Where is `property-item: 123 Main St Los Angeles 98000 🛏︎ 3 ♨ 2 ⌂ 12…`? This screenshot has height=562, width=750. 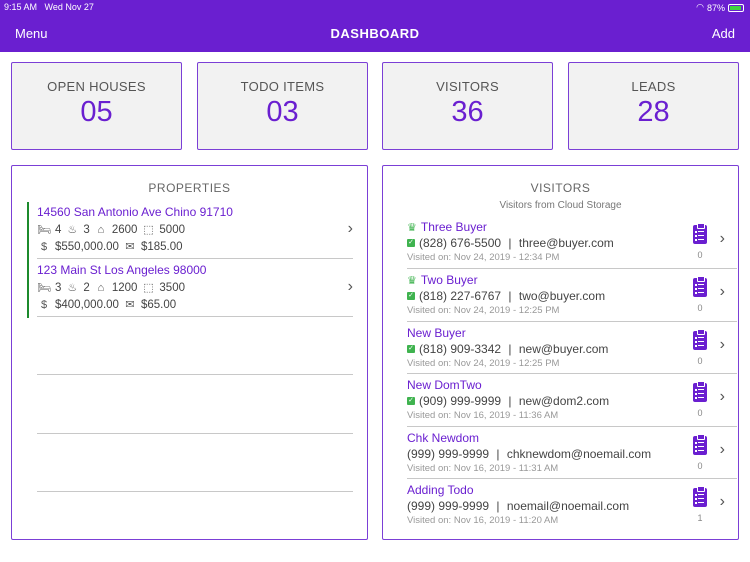 property-item: 123 Main St Los Angeles 98000 🛏︎ 3 ♨ 2 ⌂ 12… is located at coordinates (190, 289).